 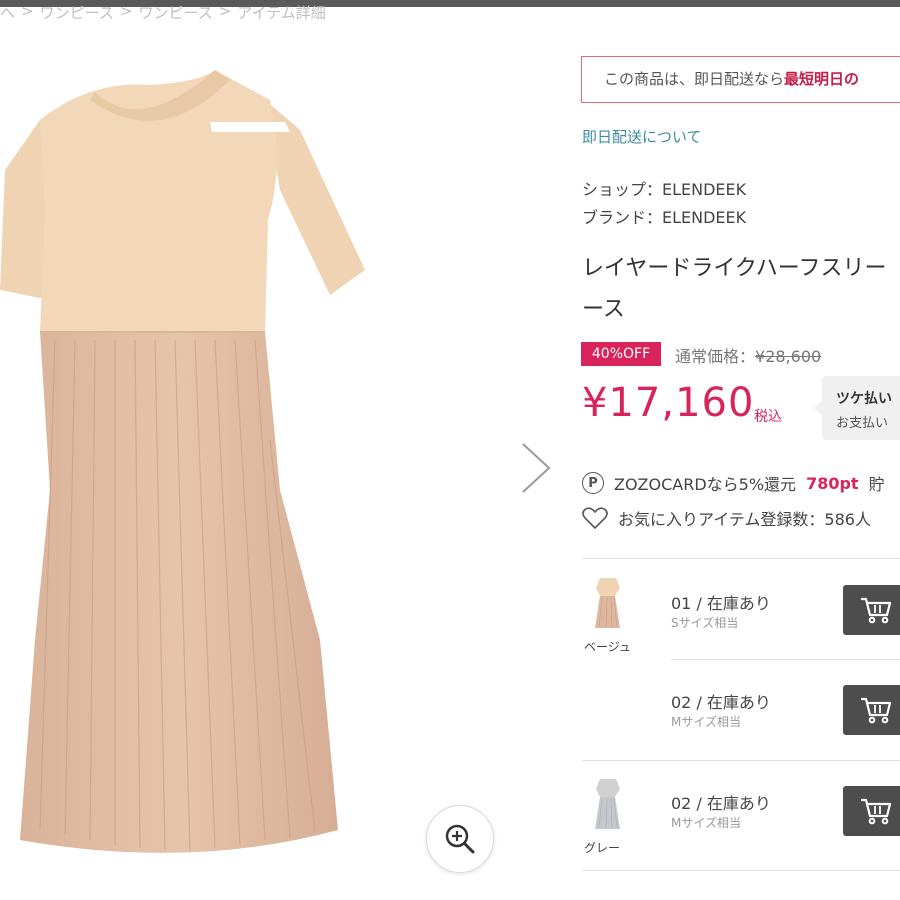 I want to click on product-title: レイヤードライクハーフスリー ース, so click(x=741, y=289).